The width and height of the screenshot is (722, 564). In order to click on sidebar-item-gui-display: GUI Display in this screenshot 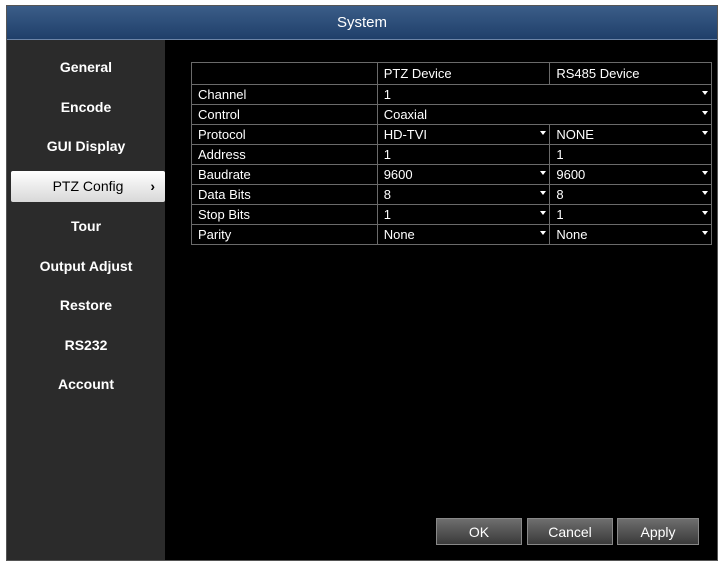, I will do `click(86, 146)`.